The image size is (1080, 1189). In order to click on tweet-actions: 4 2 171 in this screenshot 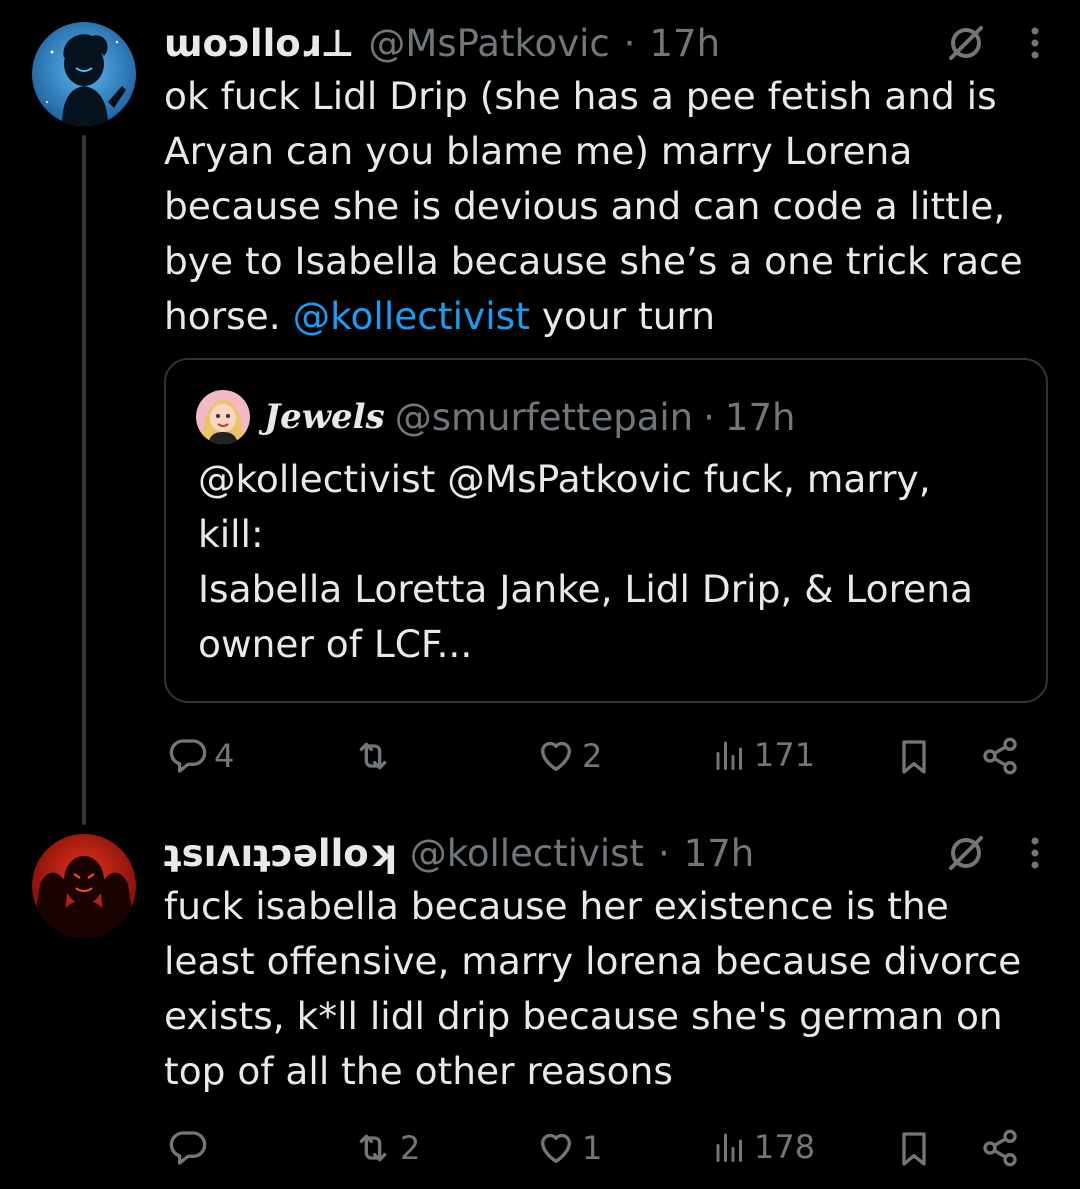, I will do `click(602, 758)`.